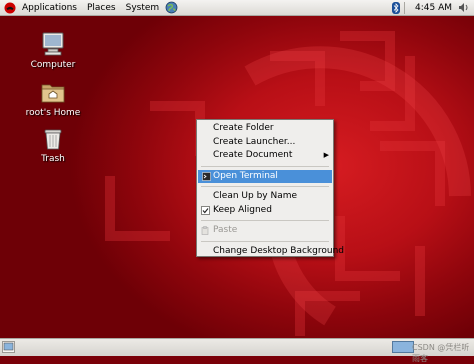  Describe the element at coordinates (265, 231) in the screenshot. I see `paste-item: Paste` at that location.